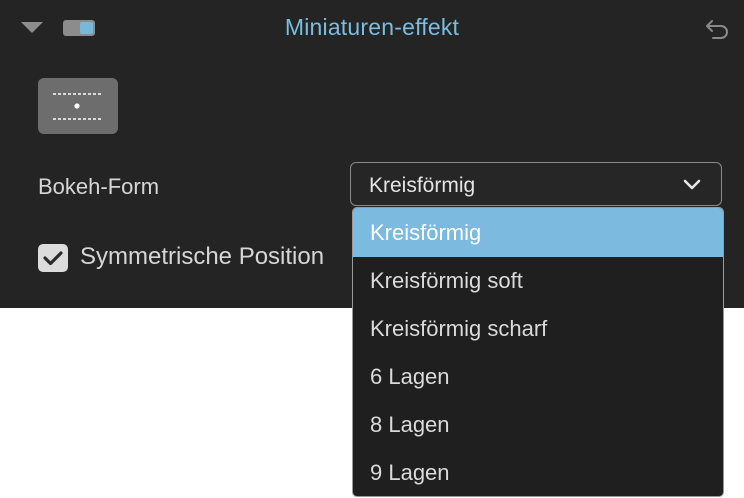  I want to click on undo-arrow-icon, so click(718, 28).